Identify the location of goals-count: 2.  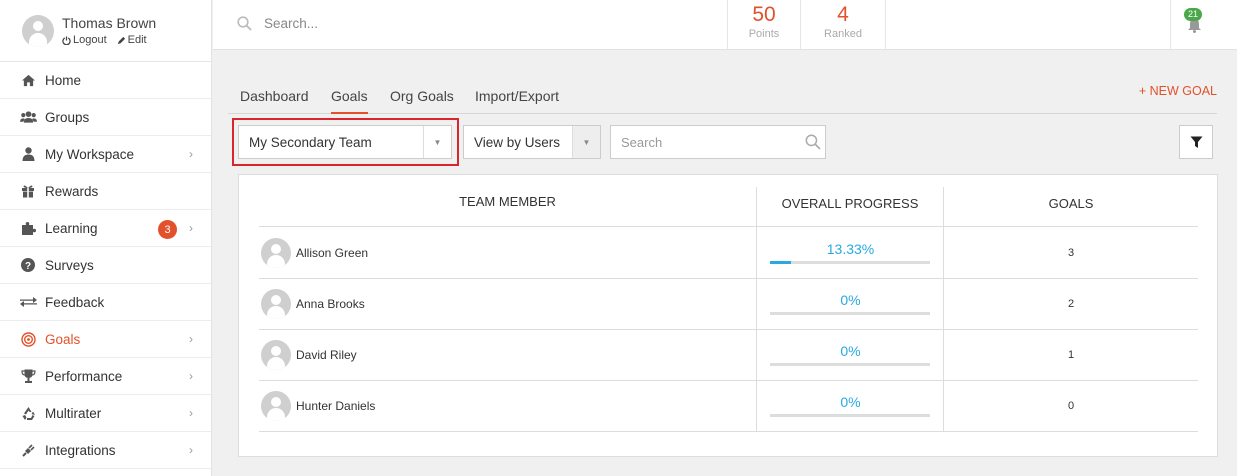
(1070, 304).